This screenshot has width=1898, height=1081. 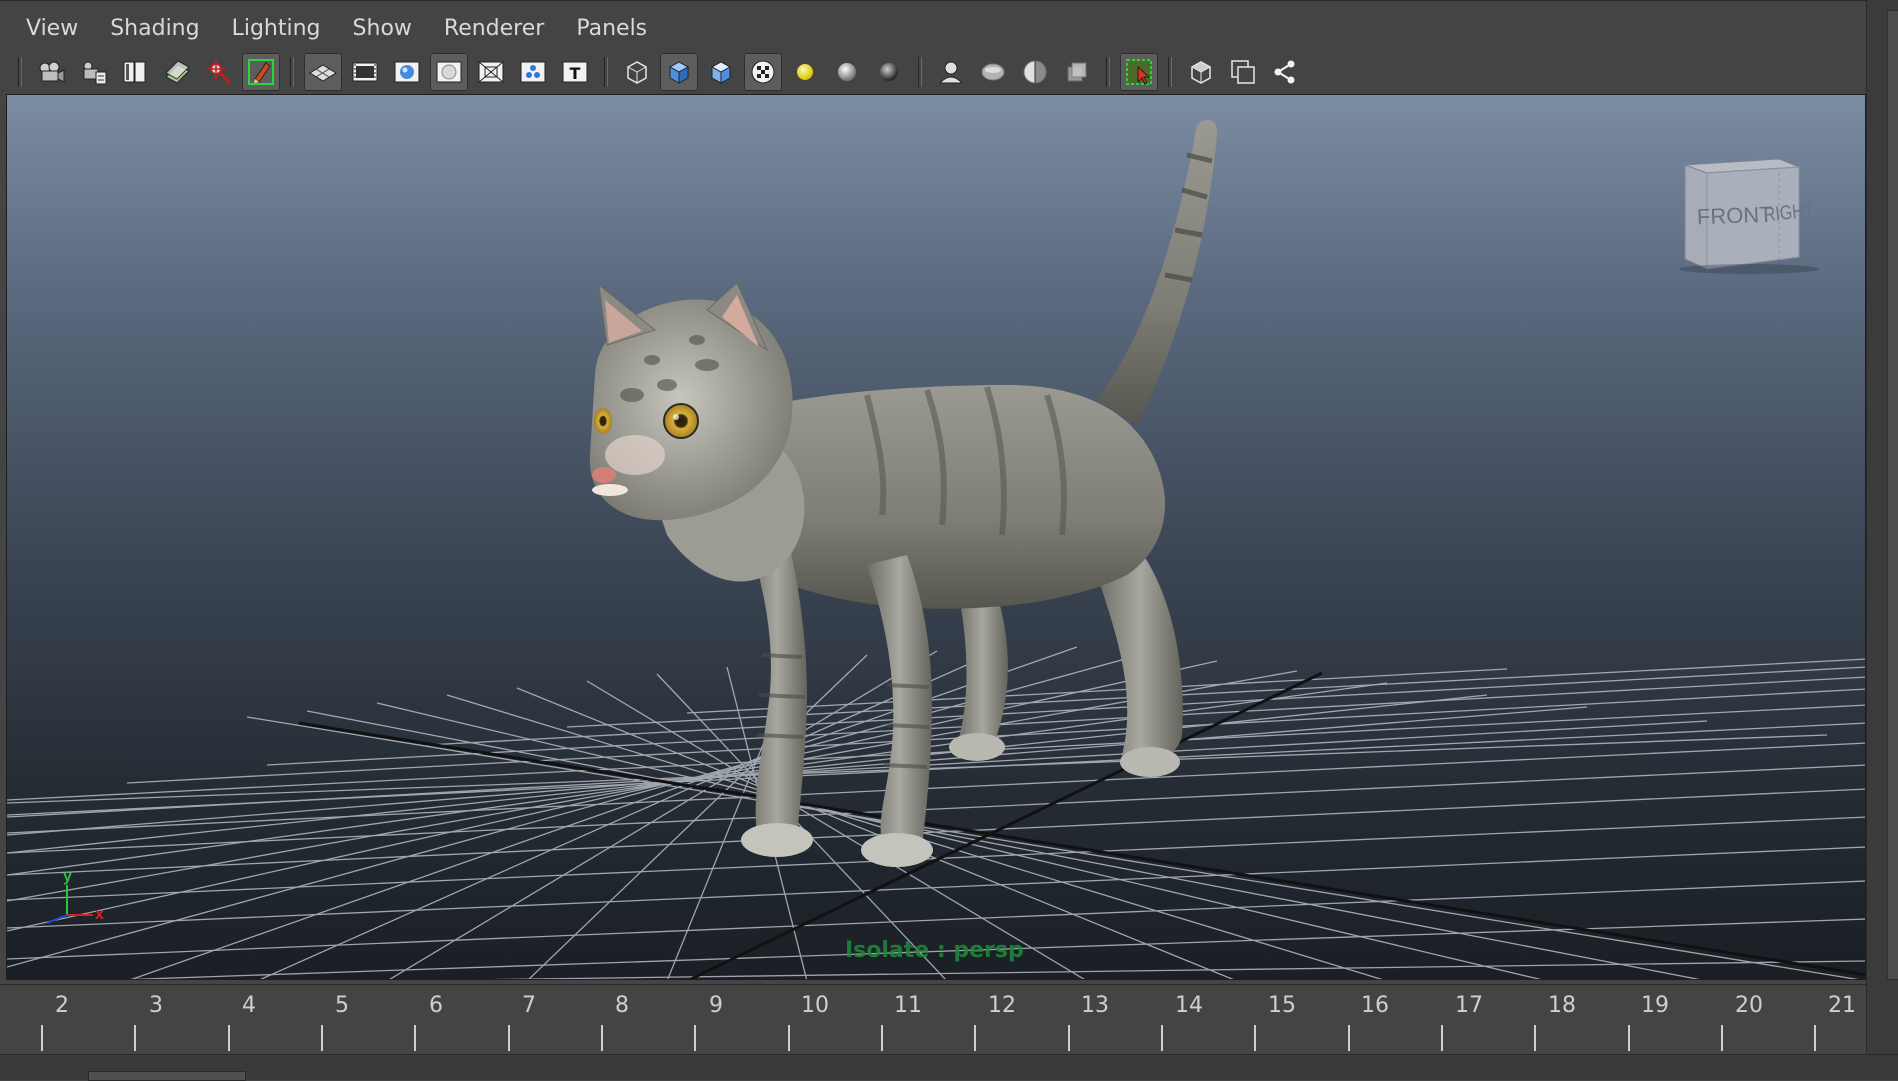 I want to click on camera-attributes-icon, so click(x=93, y=72).